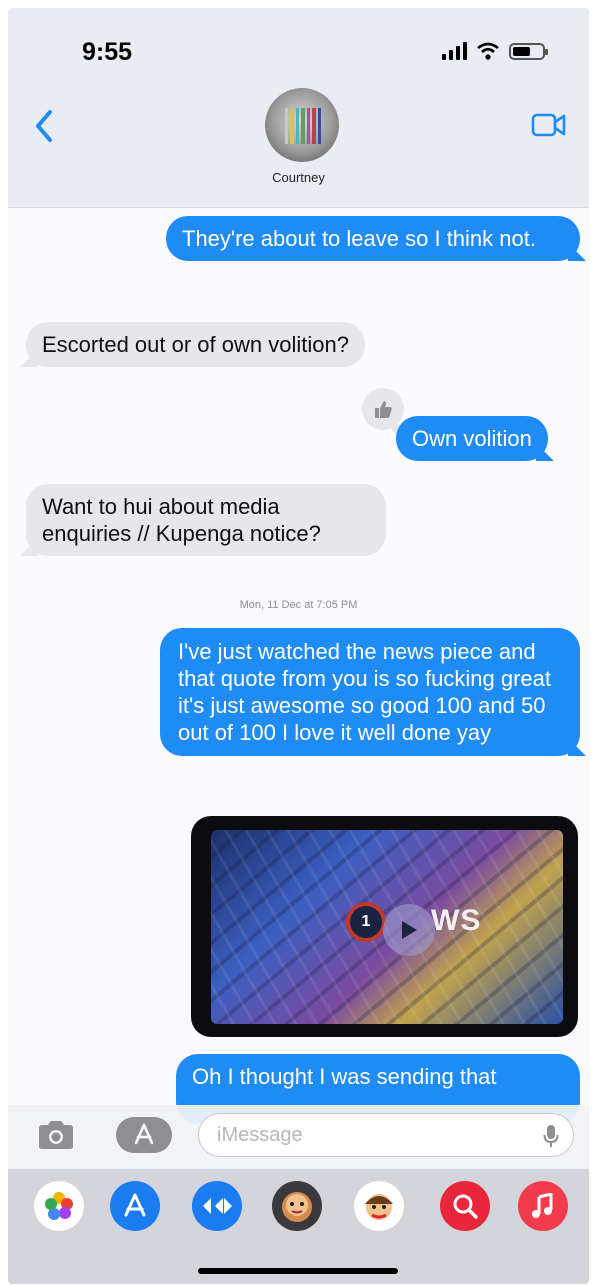  Describe the element at coordinates (298, 605) in the screenshot. I see `message-timestamp: Mon, 11 Dec at 7:05 PM` at that location.